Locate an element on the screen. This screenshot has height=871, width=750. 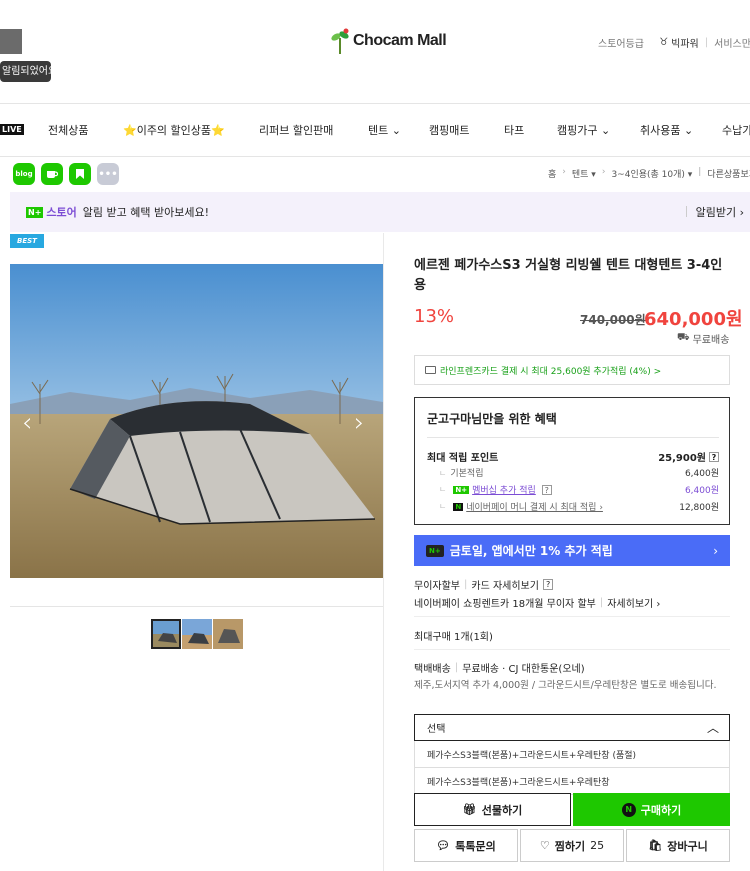
benefit-title: 군고구마님만을 위한 혜택 is located at coordinates (492, 419).